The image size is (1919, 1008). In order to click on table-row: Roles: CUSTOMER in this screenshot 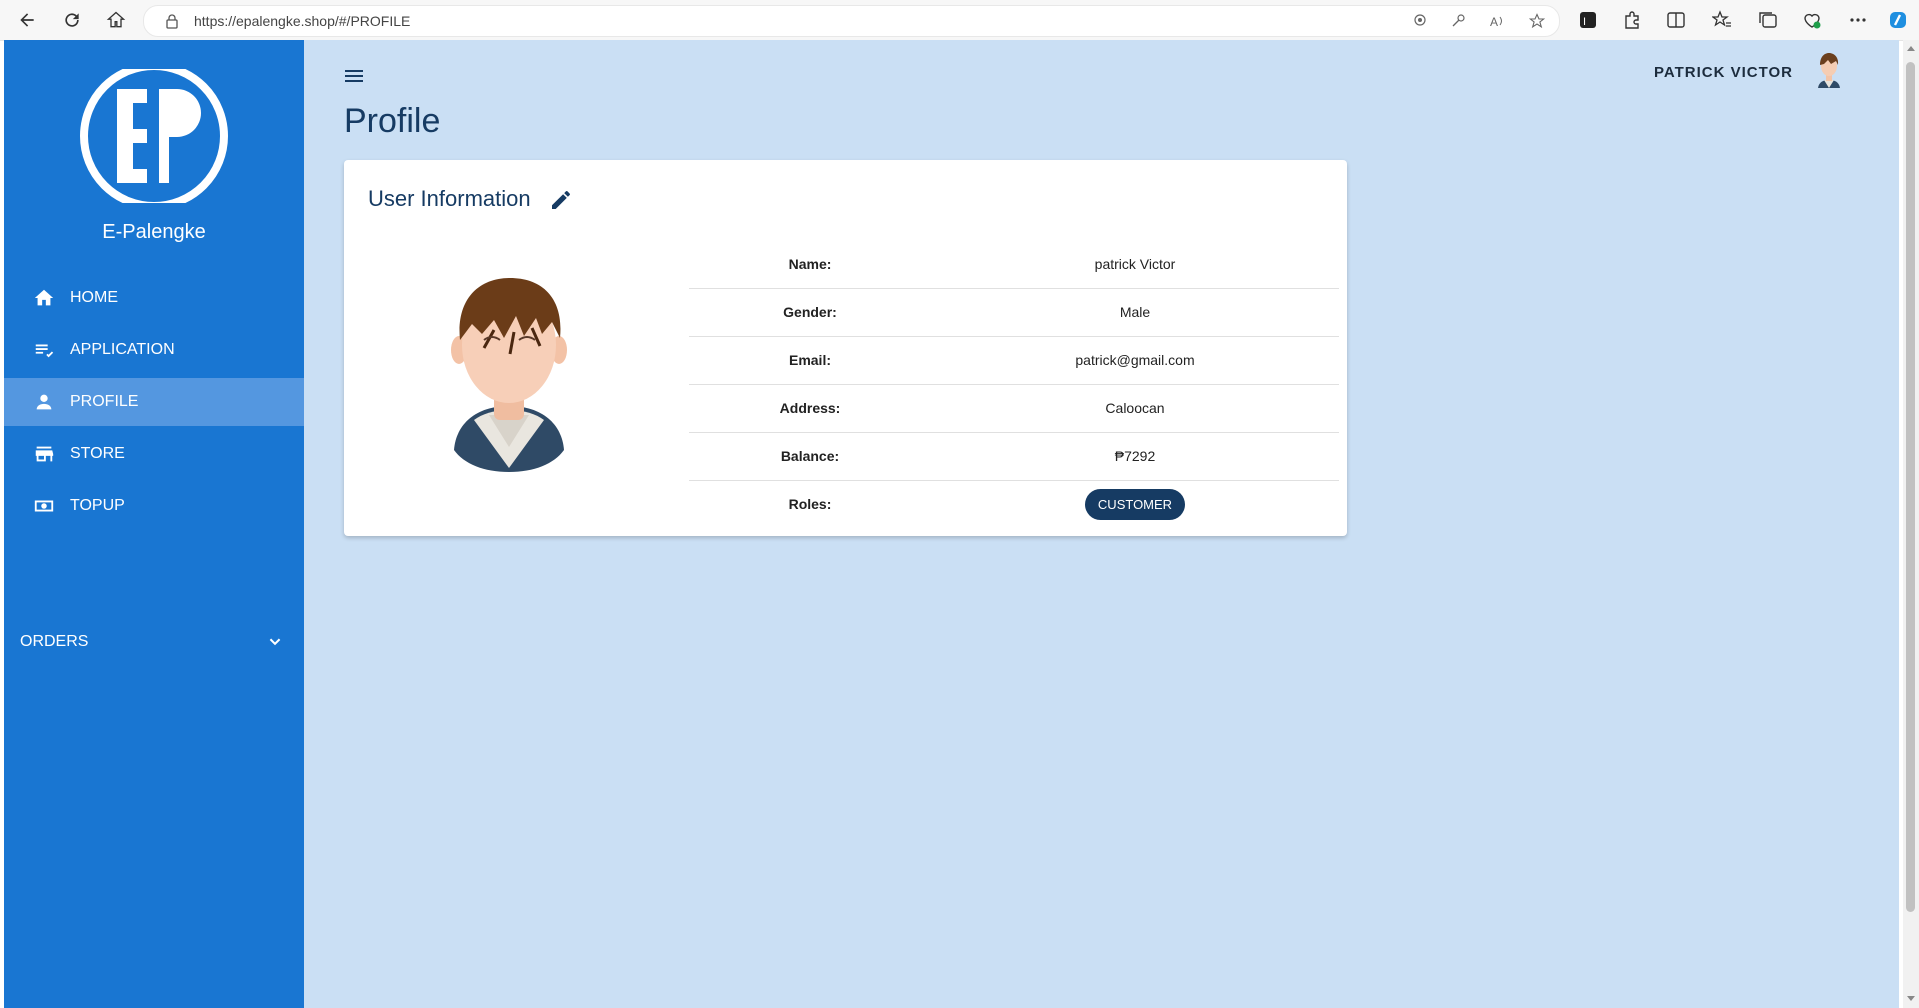, I will do `click(1014, 504)`.